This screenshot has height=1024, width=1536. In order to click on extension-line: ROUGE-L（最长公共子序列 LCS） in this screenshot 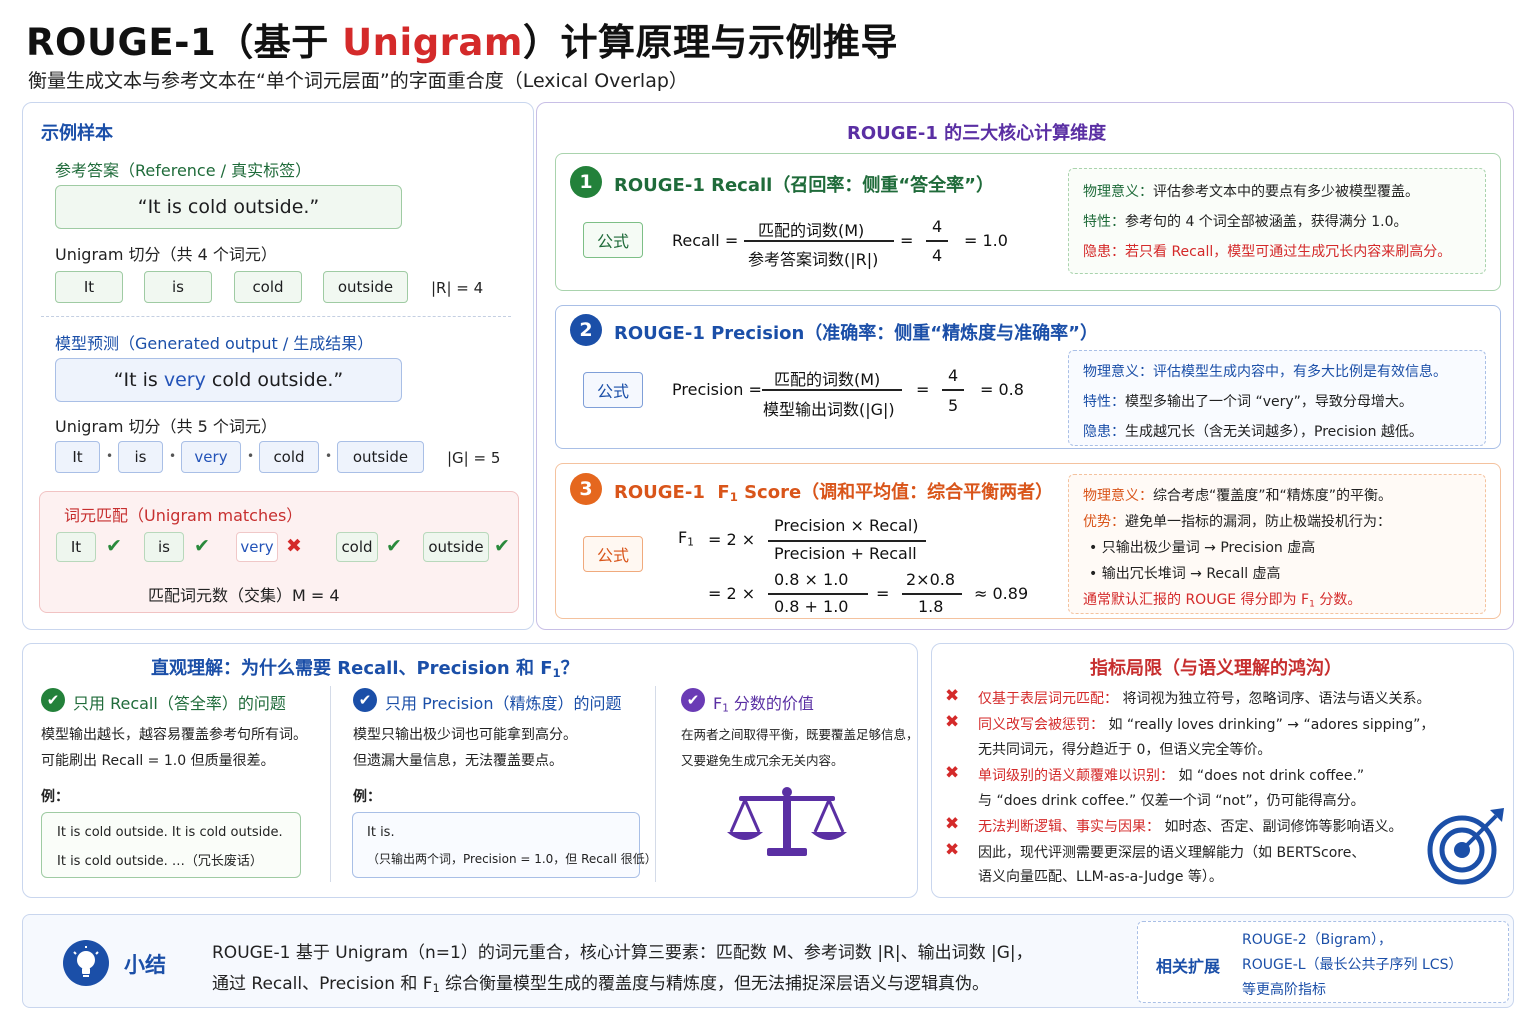, I will do `click(1352, 965)`.